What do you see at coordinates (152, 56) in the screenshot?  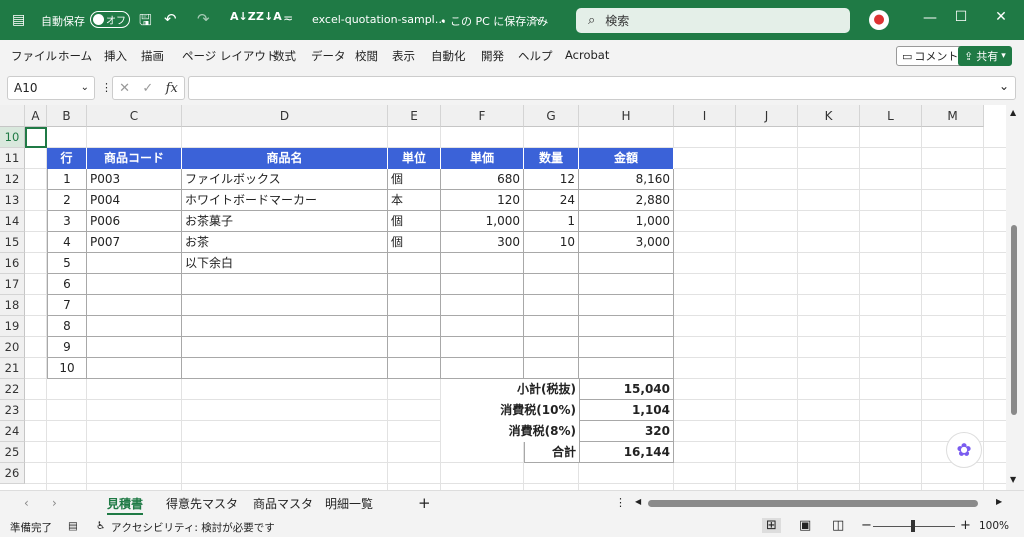 I see `menu-draw: 描画` at bounding box center [152, 56].